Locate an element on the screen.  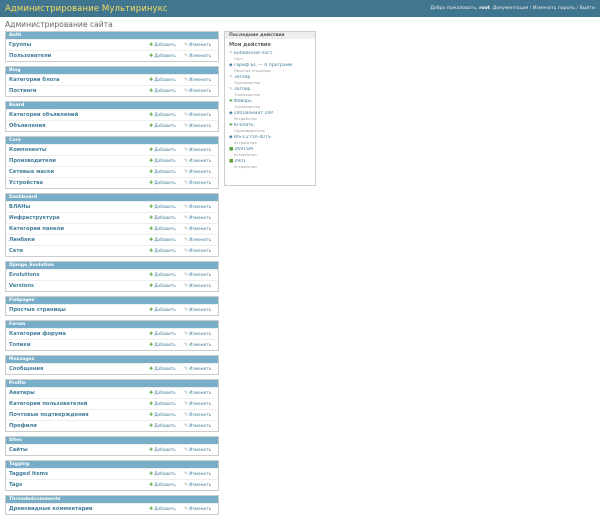
model-link: Категории форума is located at coordinates (77, 334).